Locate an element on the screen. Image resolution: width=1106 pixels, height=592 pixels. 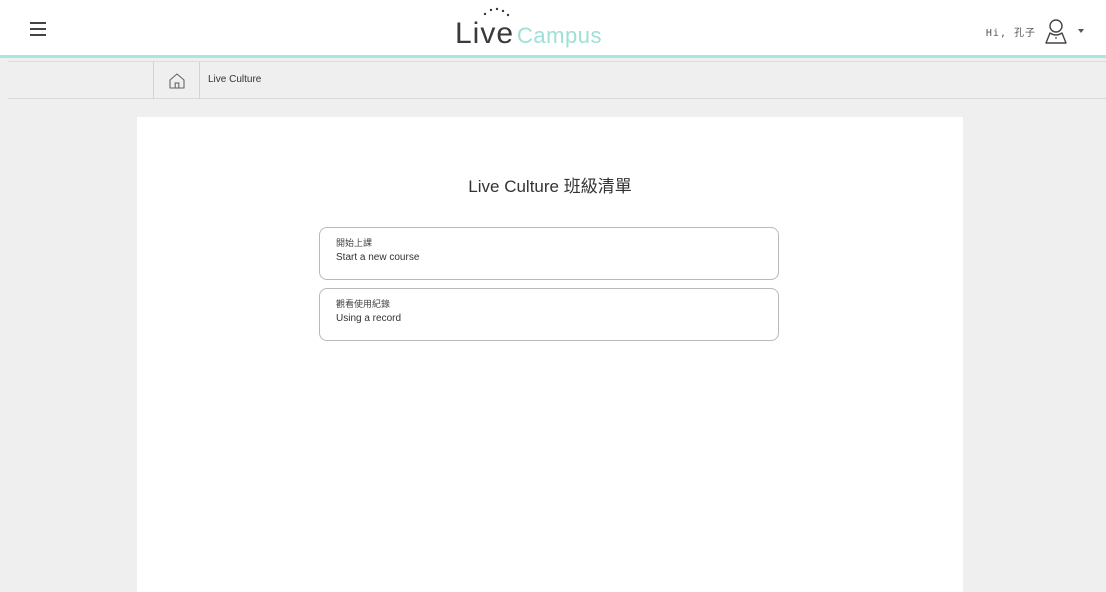
view-records-button: 觀看使用紀錄 Using a record is located at coordinates (549, 314).